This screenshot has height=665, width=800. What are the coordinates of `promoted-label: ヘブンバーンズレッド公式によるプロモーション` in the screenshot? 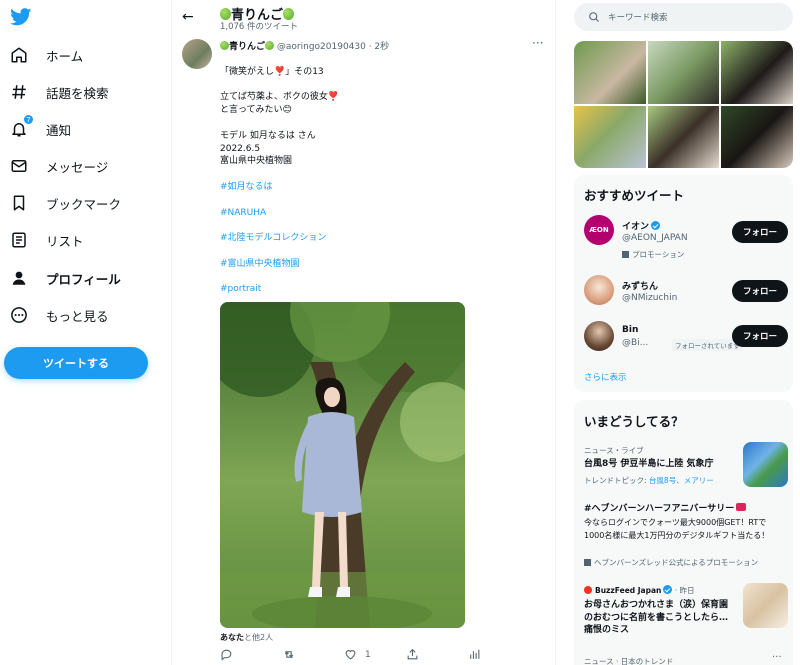 It's located at (671, 562).